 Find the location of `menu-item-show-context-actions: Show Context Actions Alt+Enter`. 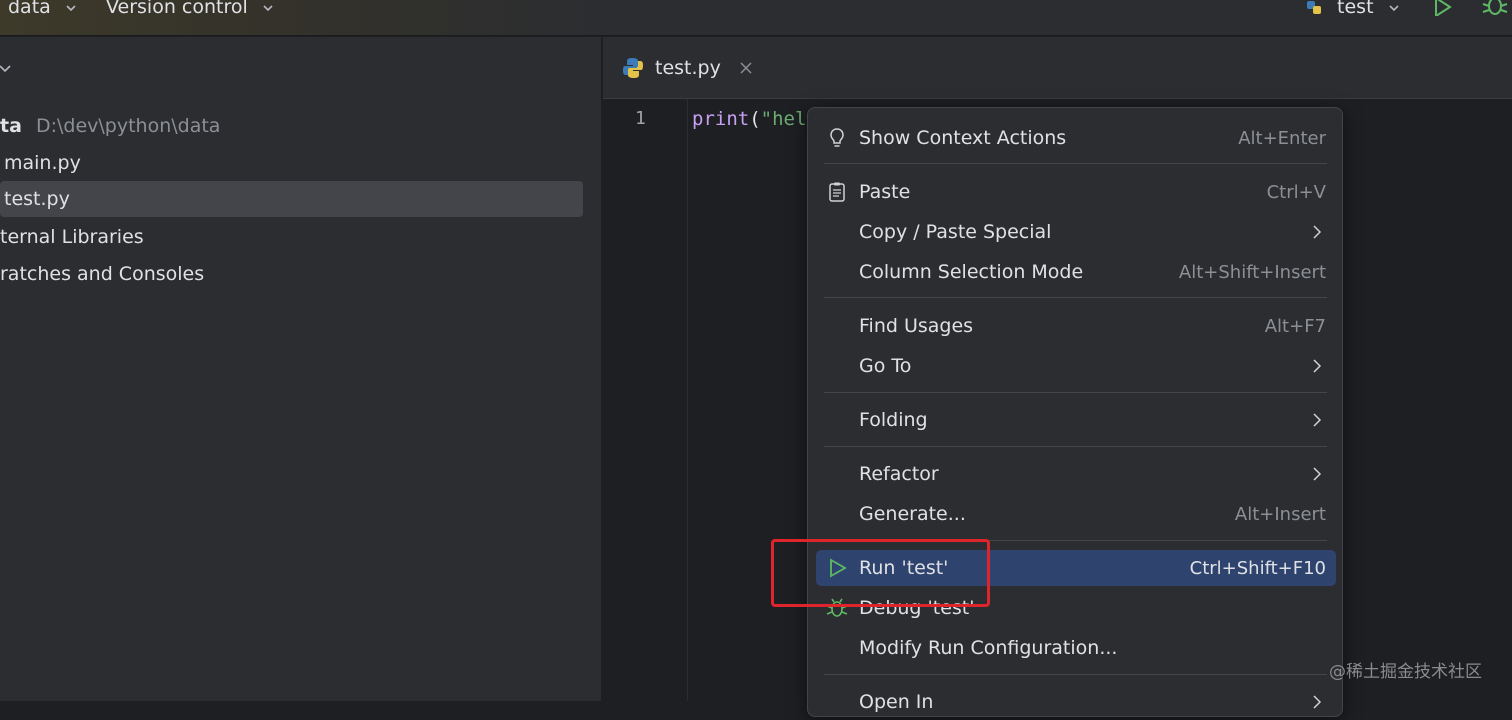

menu-item-show-context-actions: Show Context Actions Alt+Enter is located at coordinates (1076, 138).